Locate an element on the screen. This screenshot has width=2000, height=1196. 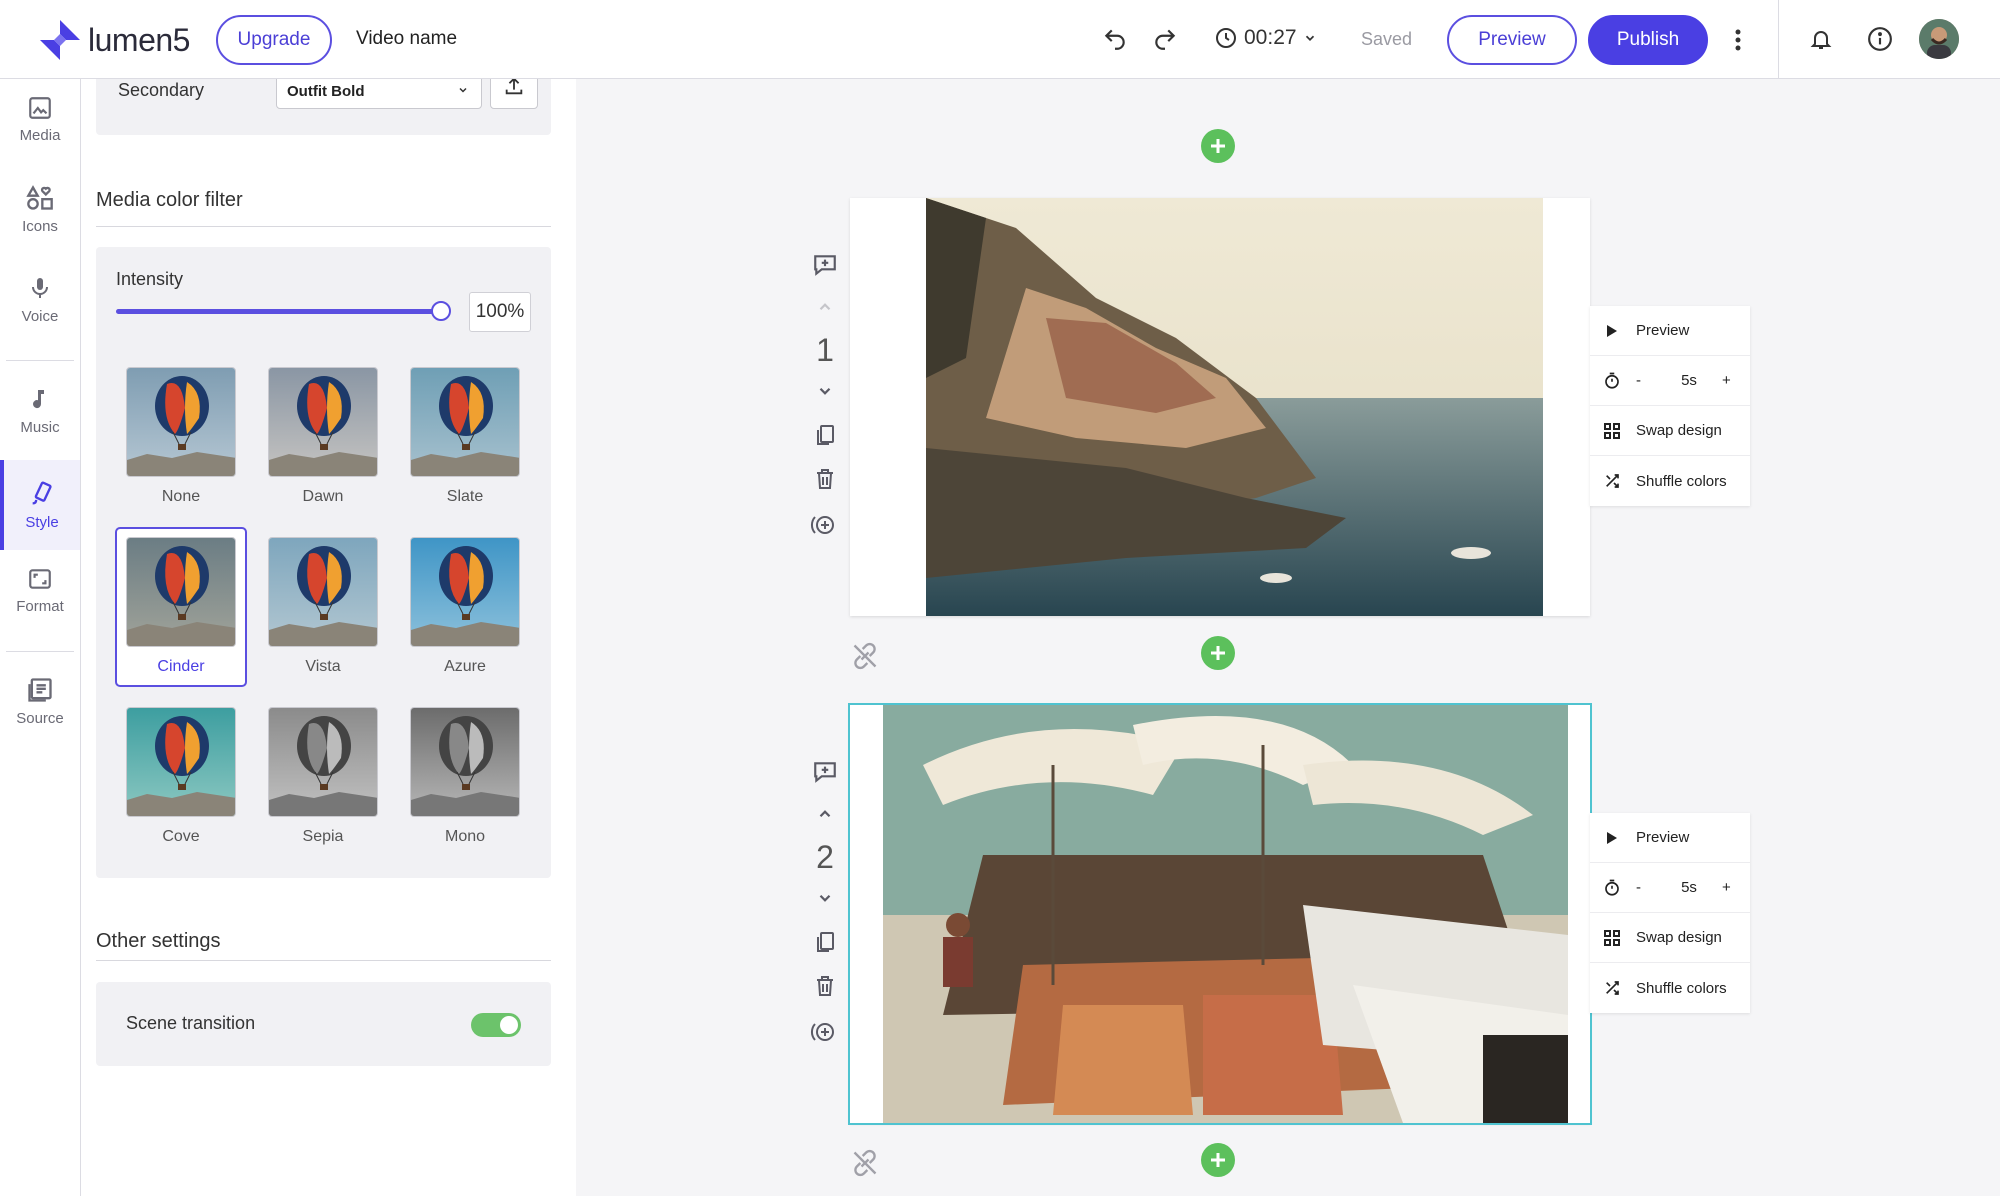
shapes-icon is located at coordinates (39, 197).